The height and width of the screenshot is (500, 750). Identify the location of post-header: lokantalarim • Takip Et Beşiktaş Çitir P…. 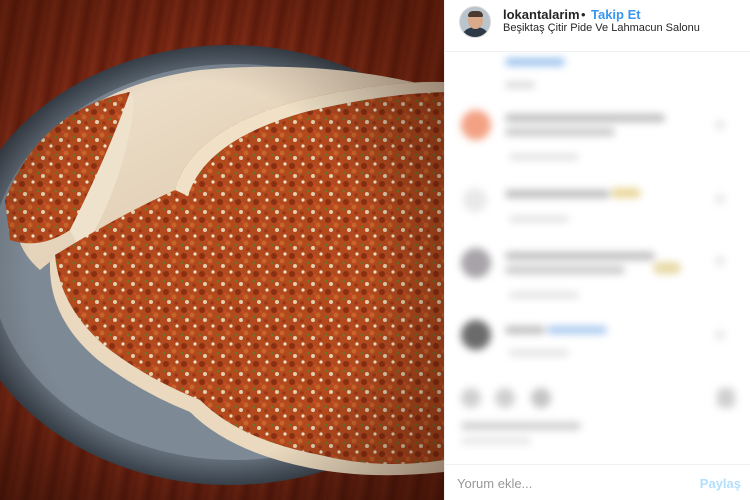
(597, 26).